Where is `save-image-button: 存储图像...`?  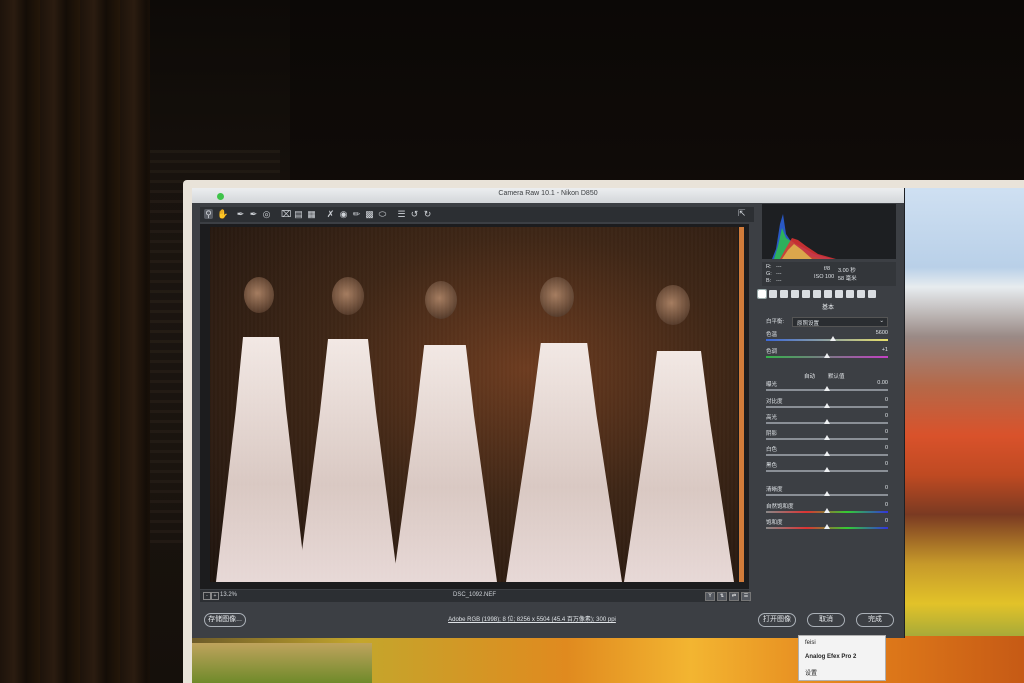 save-image-button: 存储图像... is located at coordinates (225, 620).